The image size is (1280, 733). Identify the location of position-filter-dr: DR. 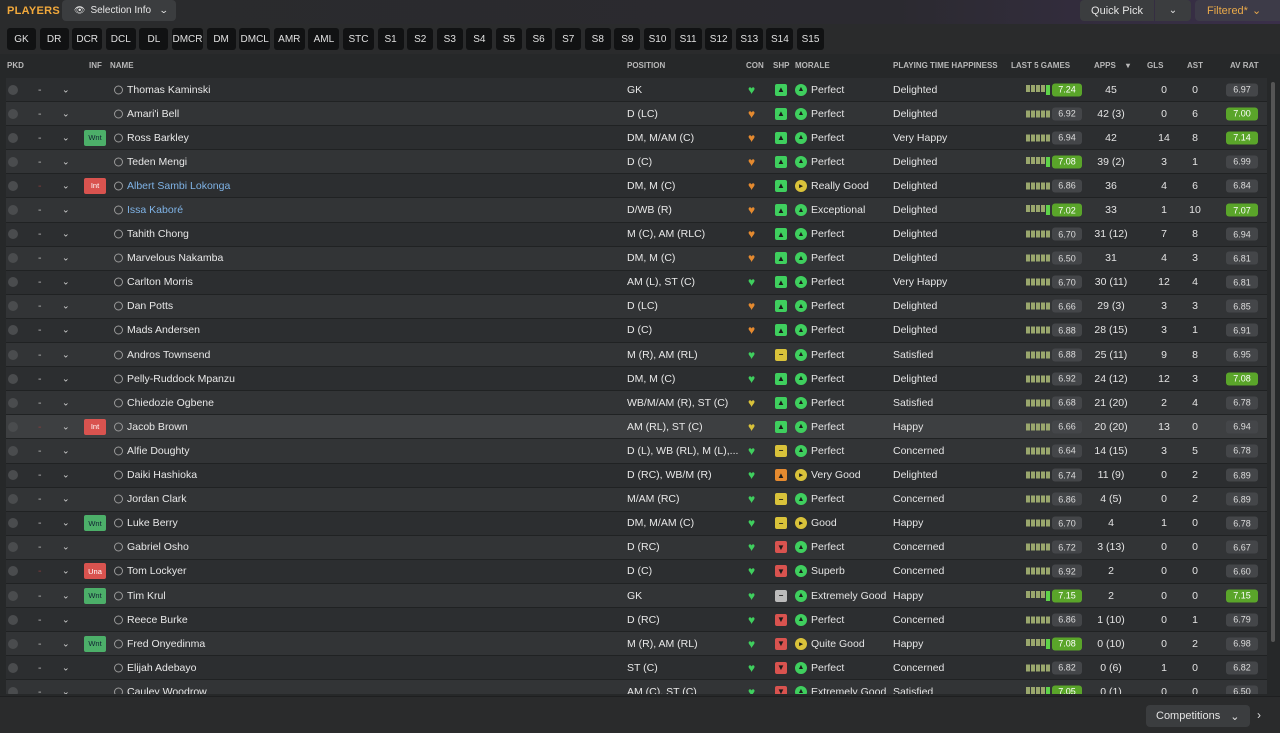
(54, 39).